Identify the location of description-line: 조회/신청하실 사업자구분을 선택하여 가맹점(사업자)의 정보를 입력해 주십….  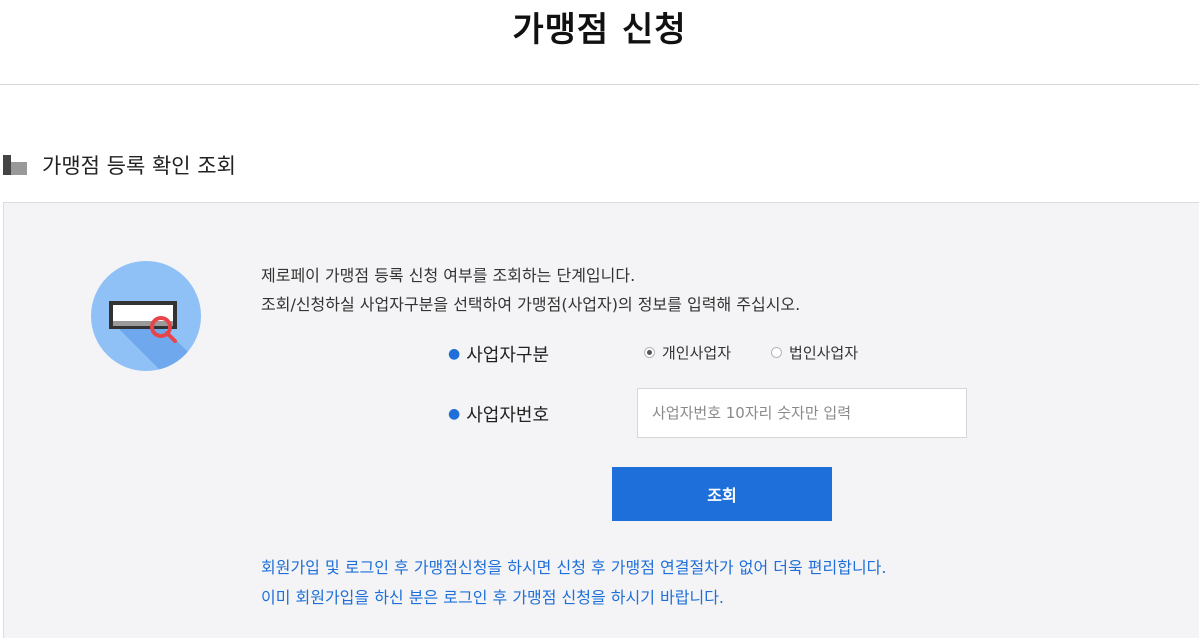
(531, 304).